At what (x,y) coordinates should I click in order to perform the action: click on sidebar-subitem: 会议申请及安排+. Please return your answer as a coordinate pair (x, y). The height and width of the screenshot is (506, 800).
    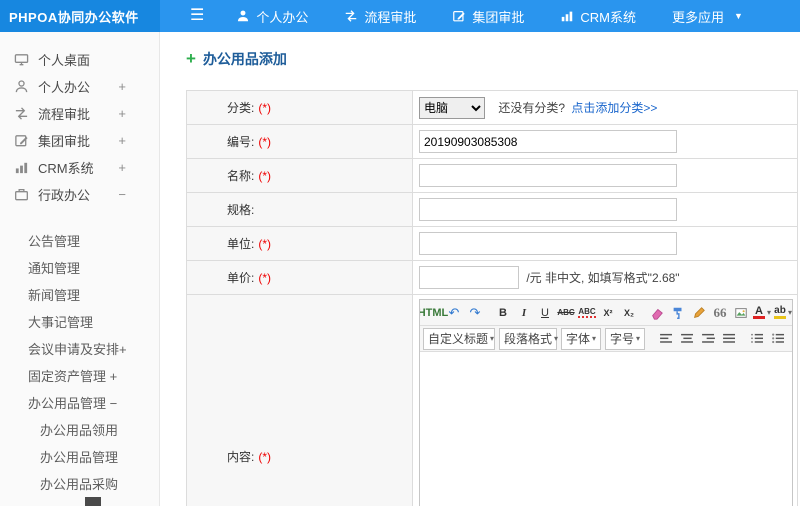
    Looking at the image, I should click on (79, 349).